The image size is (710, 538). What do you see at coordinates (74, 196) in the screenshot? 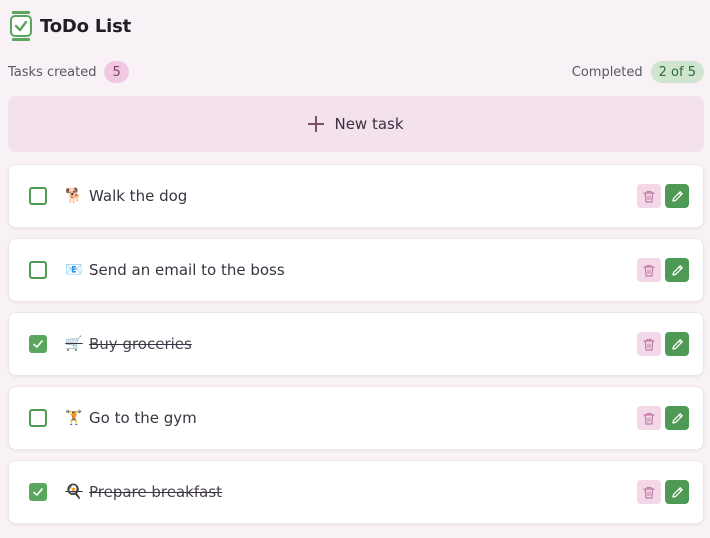
I see `task-emoji: 🐕` at bounding box center [74, 196].